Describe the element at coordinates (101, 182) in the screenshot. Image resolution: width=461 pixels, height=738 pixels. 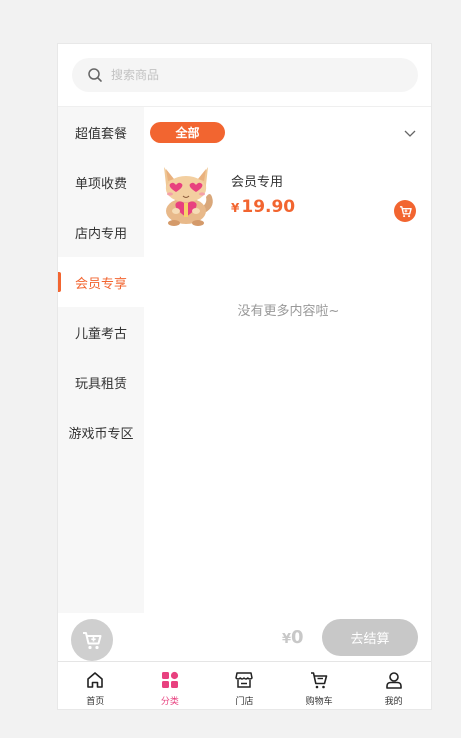
I see `sidebar-item-single-charge: 单项收费` at that location.